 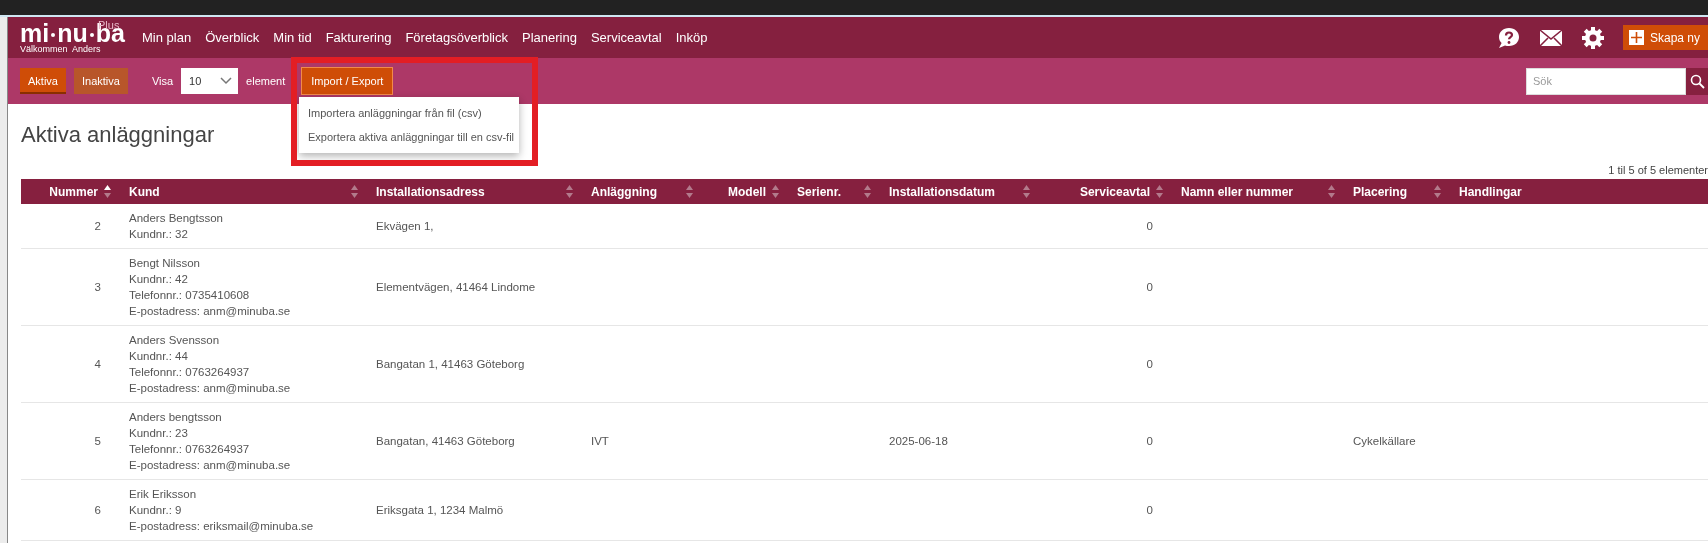 What do you see at coordinates (624, 191) in the screenshot?
I see `column-header: Anläggning` at bounding box center [624, 191].